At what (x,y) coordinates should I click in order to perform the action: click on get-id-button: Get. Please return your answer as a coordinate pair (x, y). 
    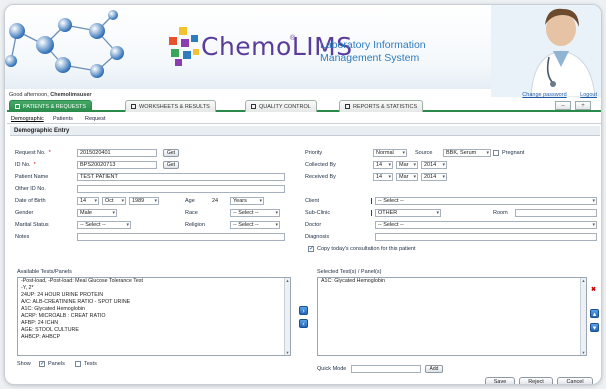
    Looking at the image, I should click on (171, 165).